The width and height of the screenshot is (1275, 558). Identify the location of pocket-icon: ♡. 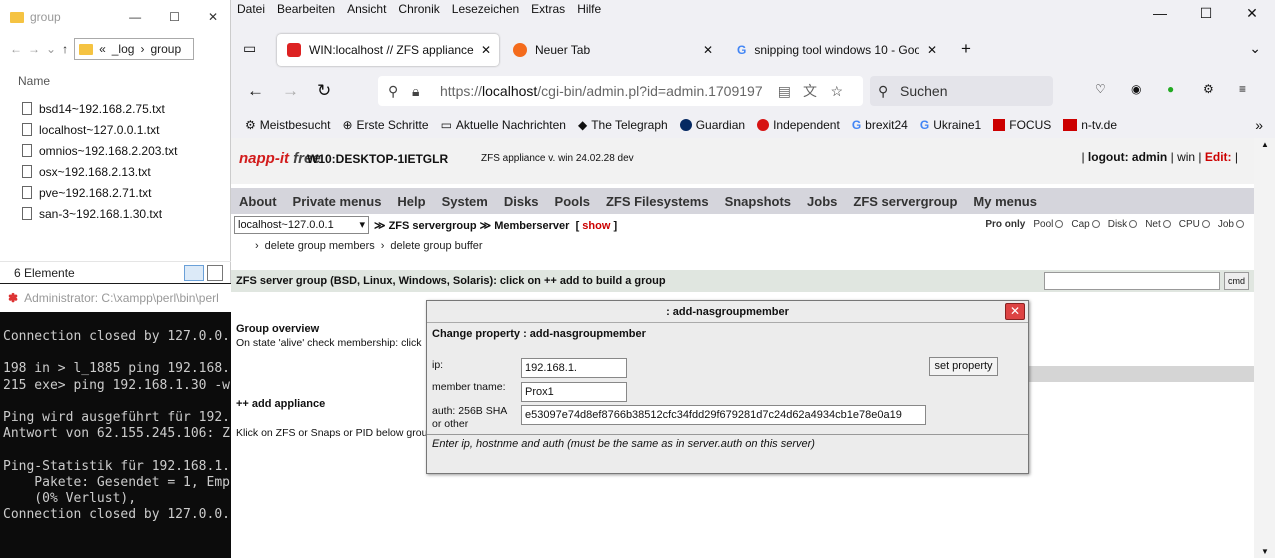
(1100, 89).